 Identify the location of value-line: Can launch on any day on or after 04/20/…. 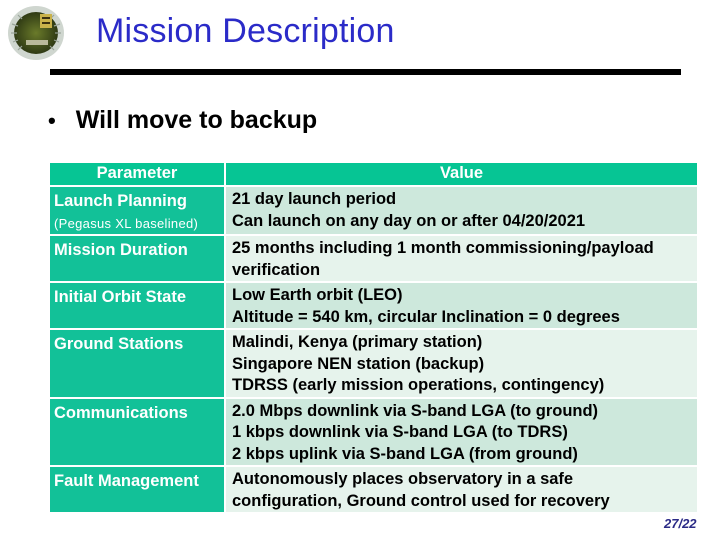
(409, 220).